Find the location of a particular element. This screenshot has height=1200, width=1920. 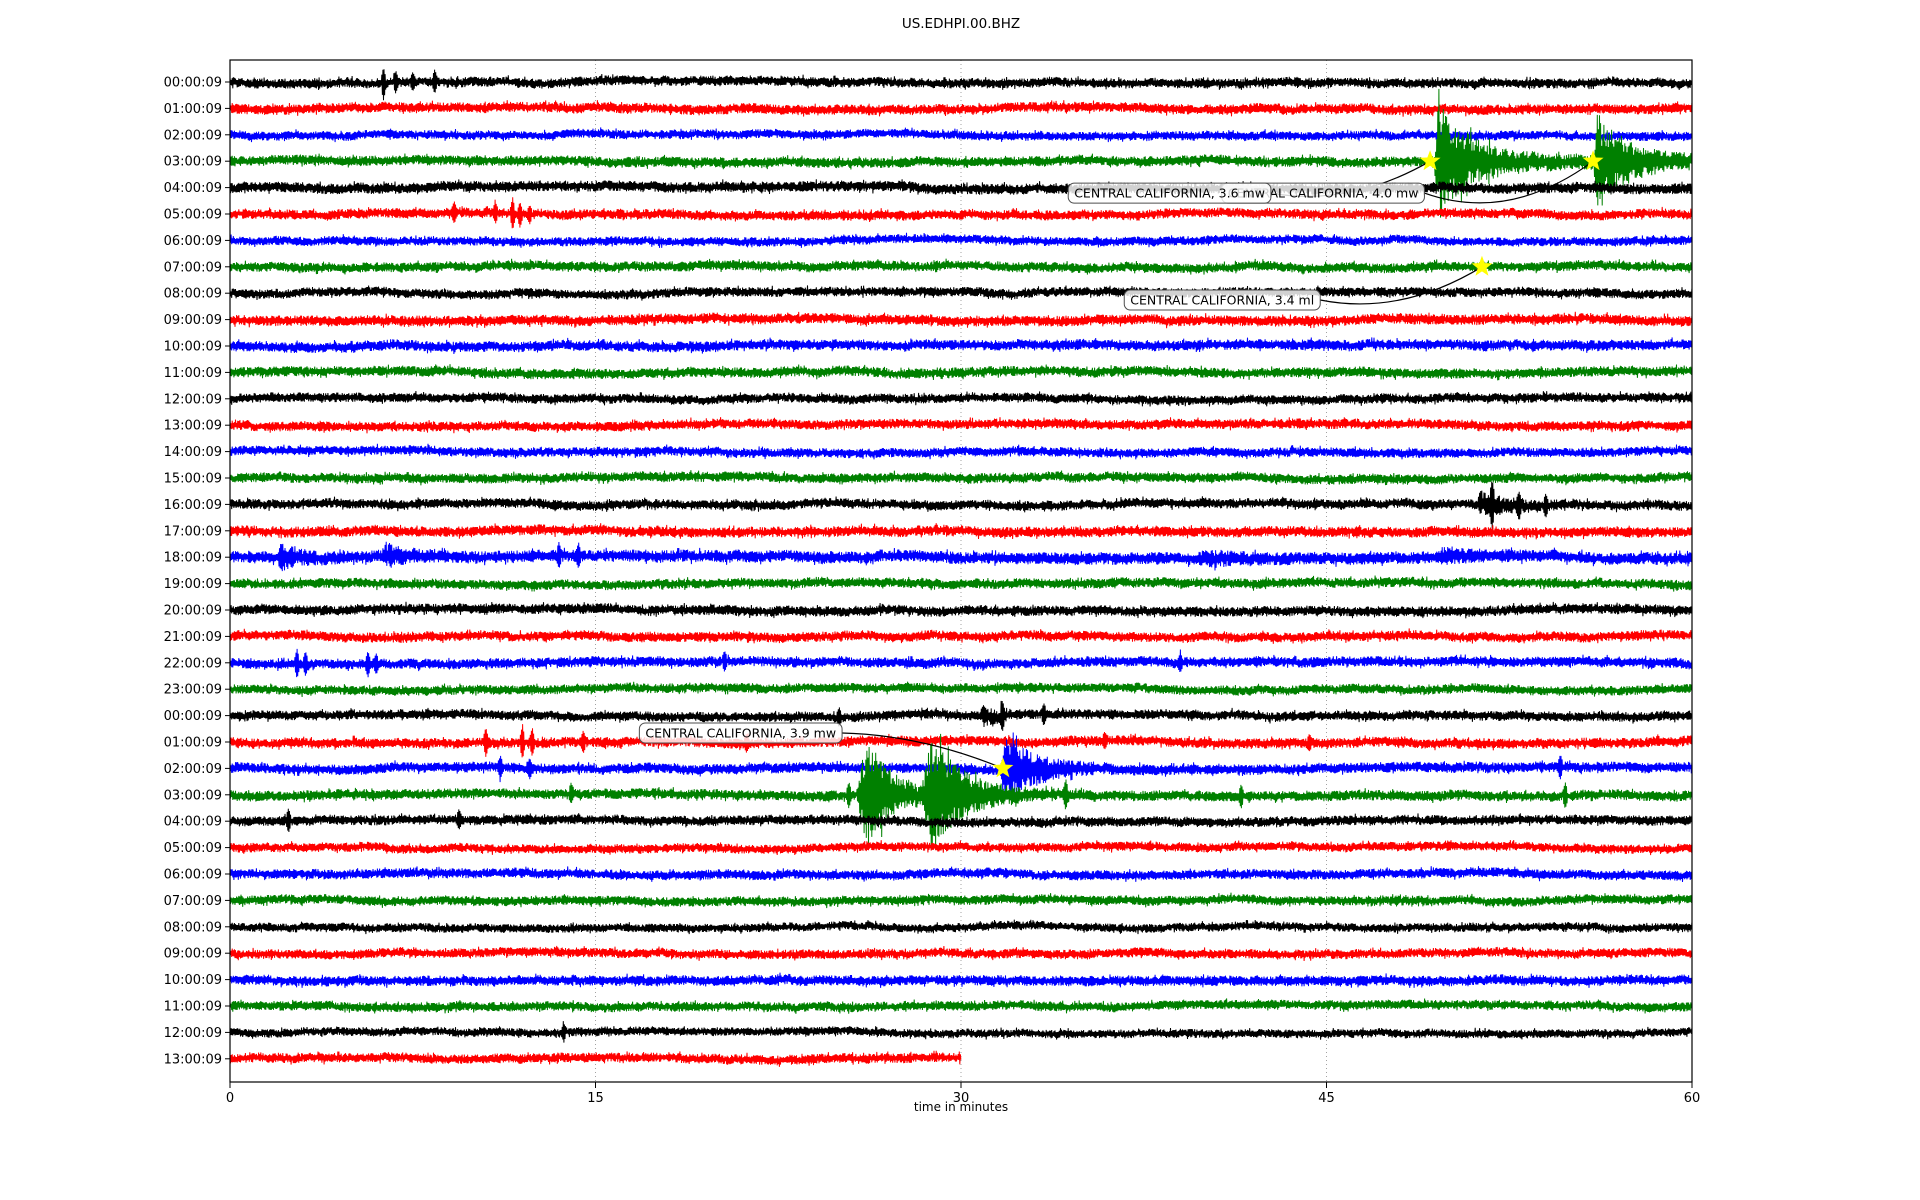

y-tick-label: 18:00:09 is located at coordinates (193, 558).